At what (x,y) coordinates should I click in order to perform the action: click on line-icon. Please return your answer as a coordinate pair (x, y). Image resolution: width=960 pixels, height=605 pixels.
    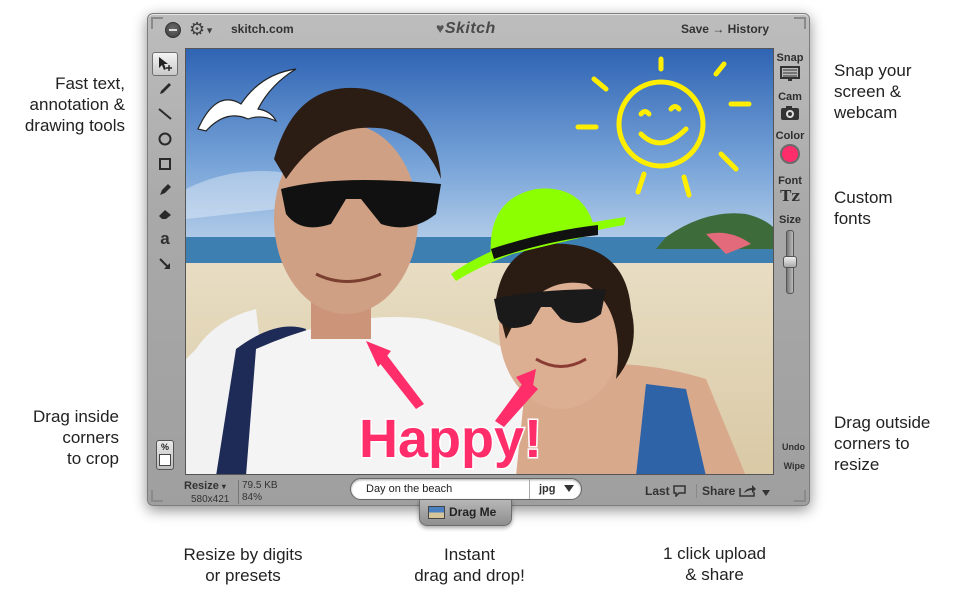
    Looking at the image, I should click on (165, 114).